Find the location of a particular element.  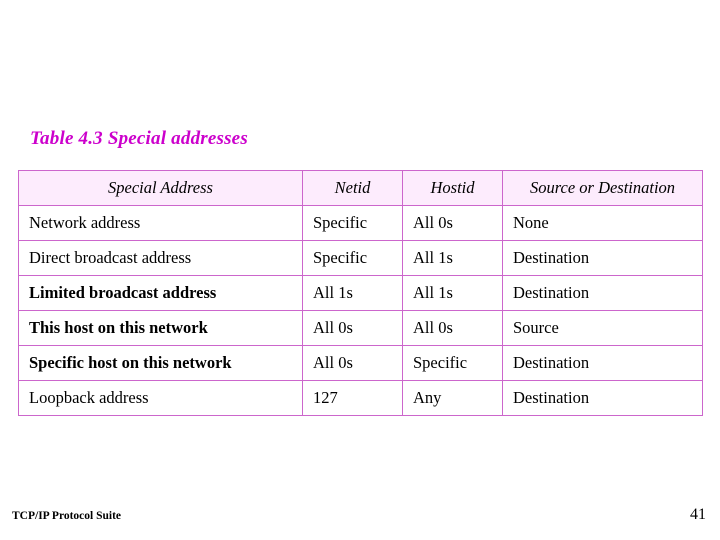

cell-source-or-destination: None is located at coordinates (602, 223).